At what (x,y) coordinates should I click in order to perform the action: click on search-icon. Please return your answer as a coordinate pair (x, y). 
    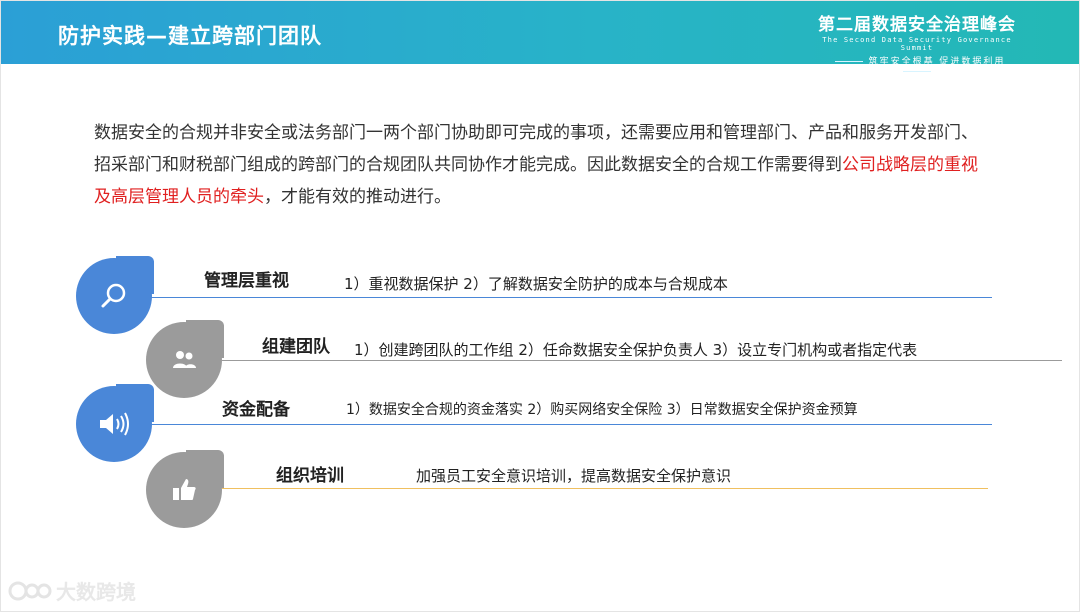
    Looking at the image, I should click on (113, 295).